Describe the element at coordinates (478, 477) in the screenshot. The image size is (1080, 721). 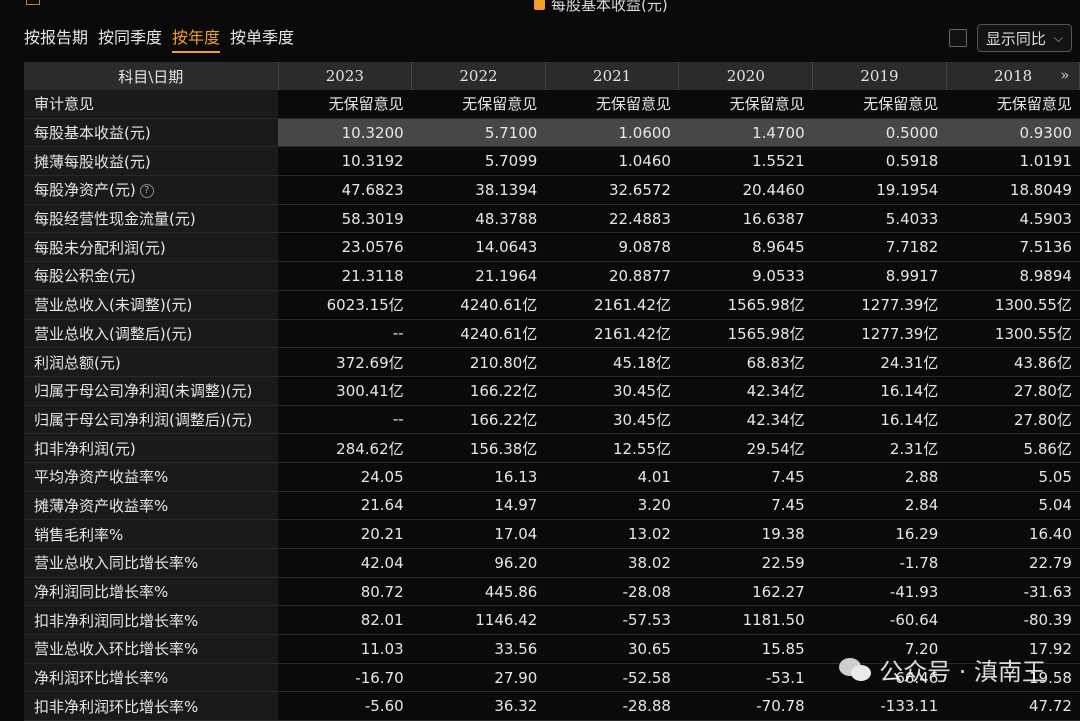
I see `cell-value: 16.13` at that location.